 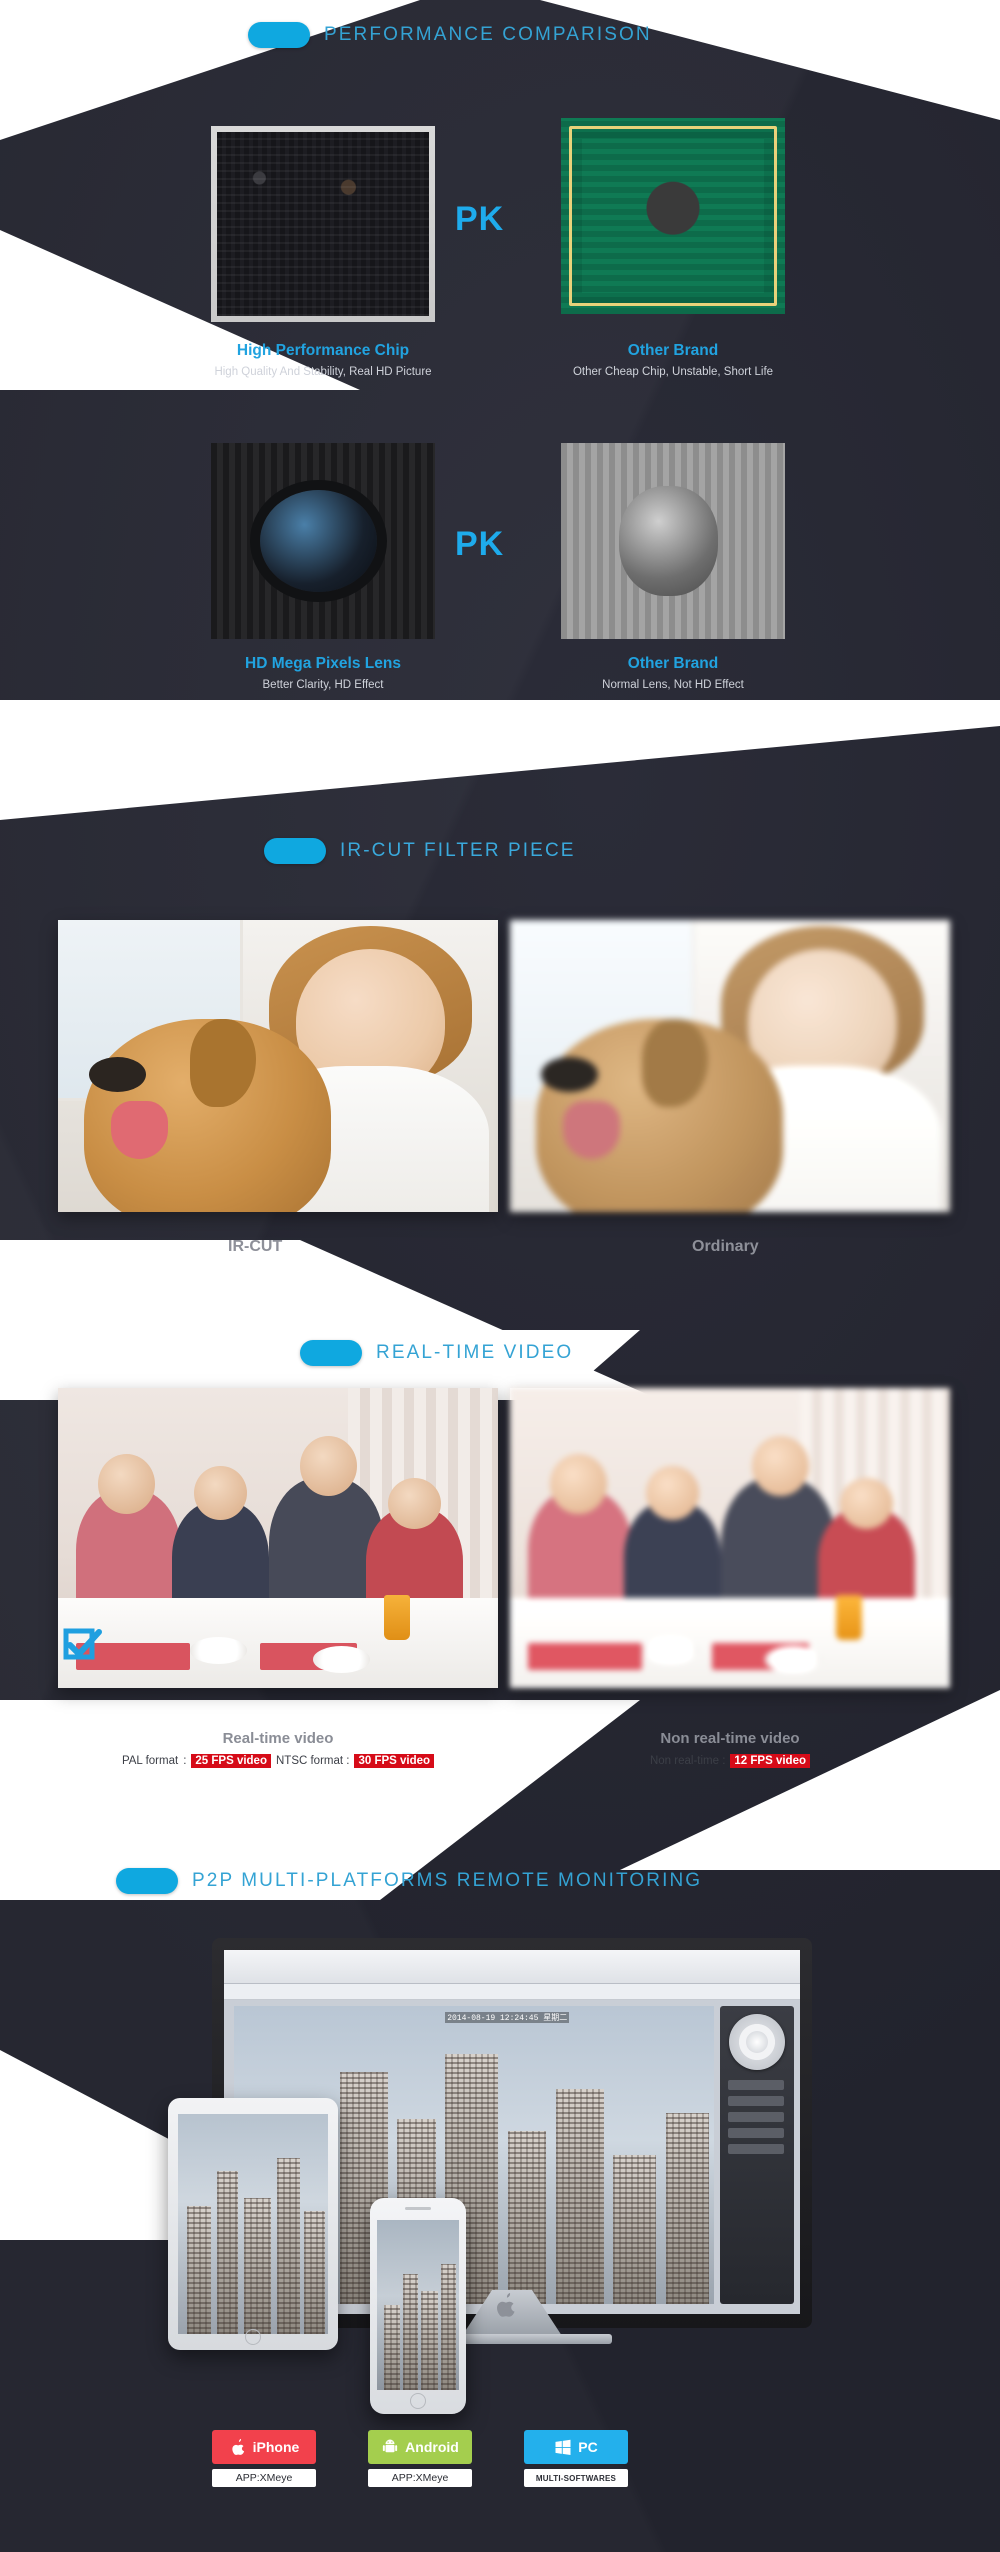 I want to click on non-realtime-label: Non real-time :, so click(x=687, y=1761).